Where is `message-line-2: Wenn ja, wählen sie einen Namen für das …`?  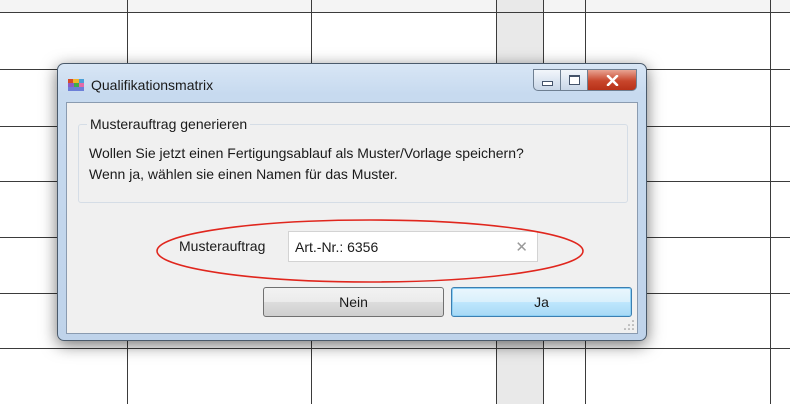
message-line-2: Wenn ja, wählen sie einen Namen für das … is located at coordinates (243, 174).